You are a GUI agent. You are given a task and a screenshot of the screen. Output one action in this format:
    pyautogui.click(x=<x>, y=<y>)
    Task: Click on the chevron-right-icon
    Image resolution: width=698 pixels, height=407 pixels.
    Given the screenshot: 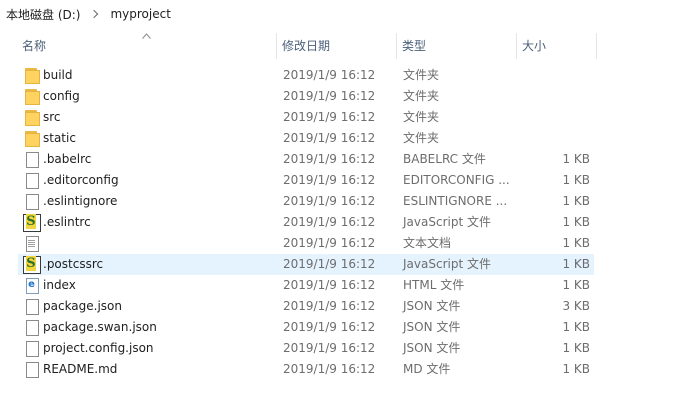 What is the action you would take?
    pyautogui.click(x=95, y=14)
    